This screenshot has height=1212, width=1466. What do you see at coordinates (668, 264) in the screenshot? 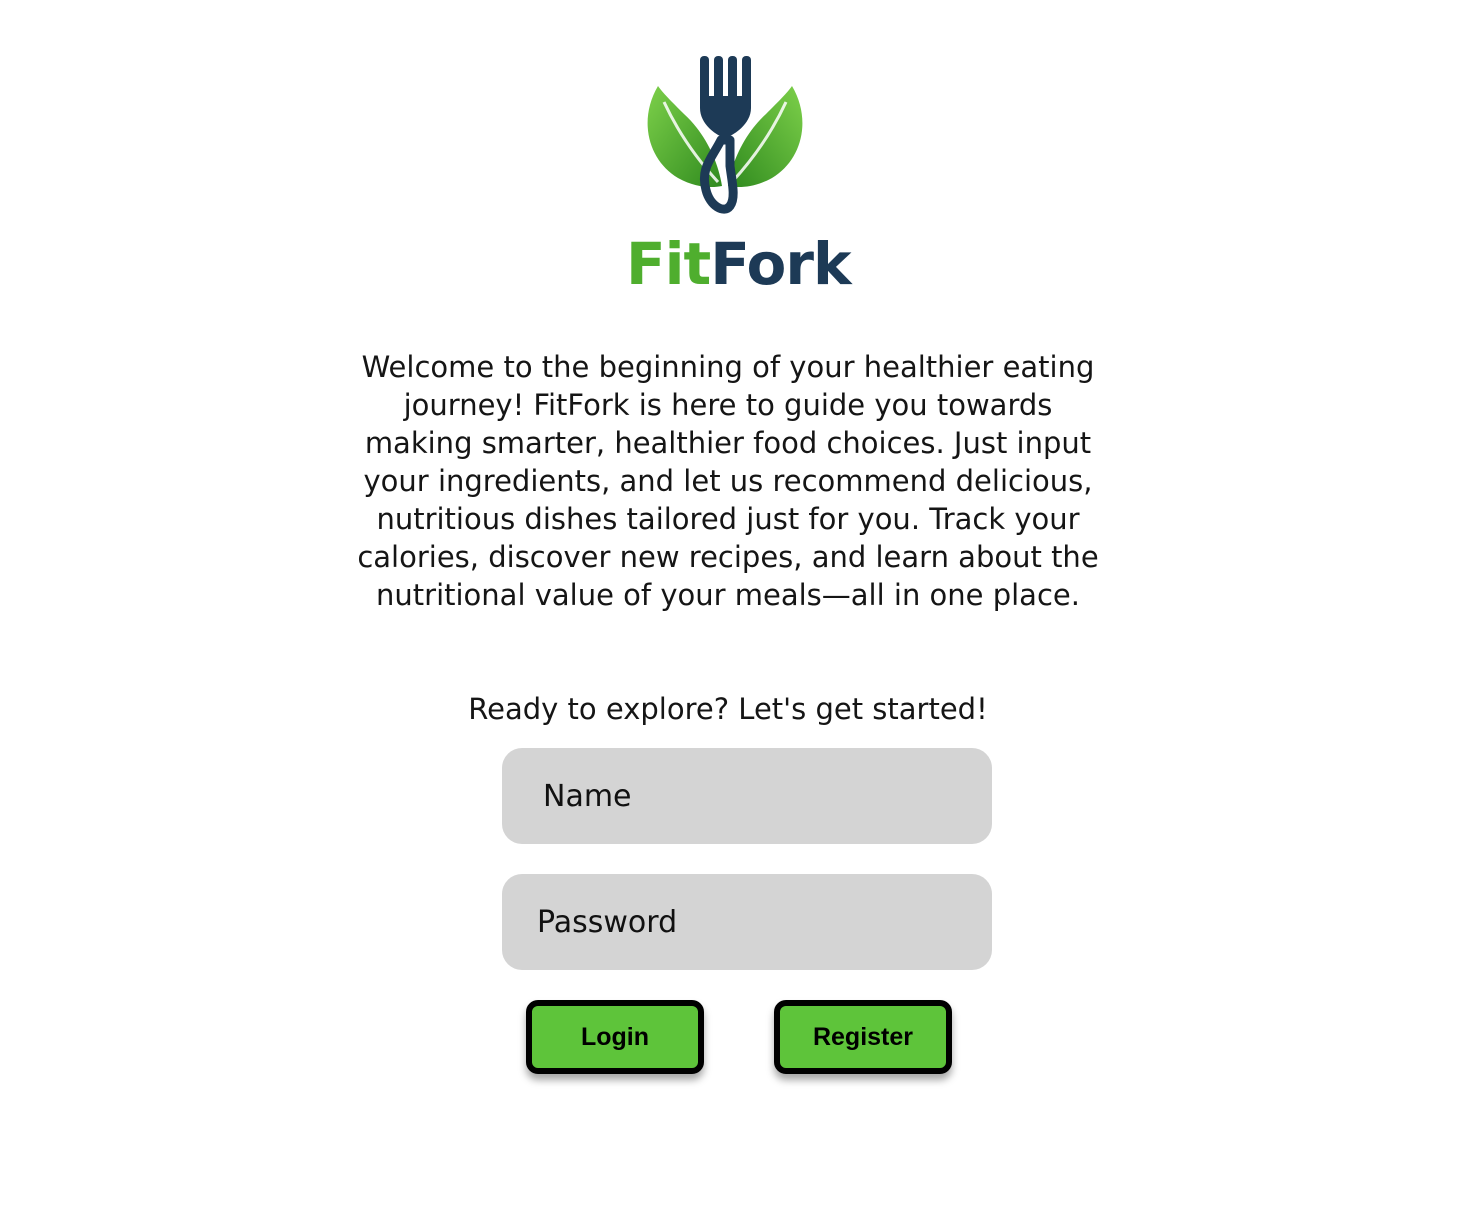
I see `logo-wordmark-fit: Fit` at bounding box center [668, 264].